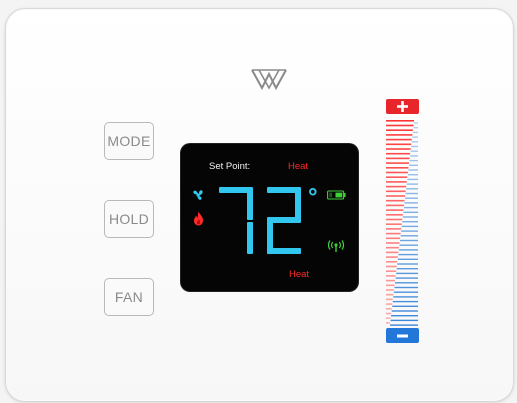 This screenshot has height=403, width=517. Describe the element at coordinates (299, 274) in the screenshot. I see `mode-status: Heat` at that location.